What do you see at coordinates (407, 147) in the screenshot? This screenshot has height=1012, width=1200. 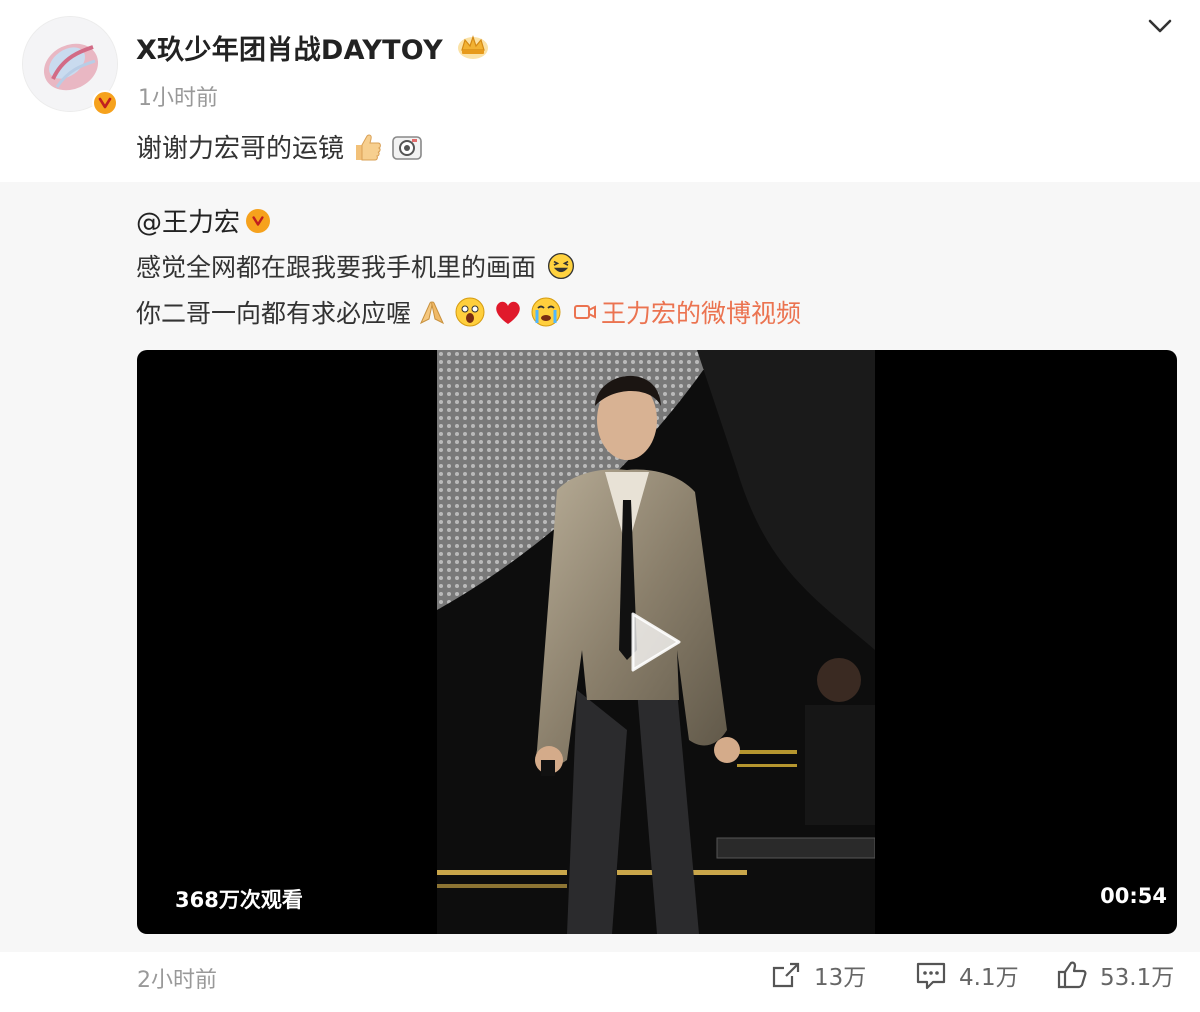 I see `camera-emoji` at bounding box center [407, 147].